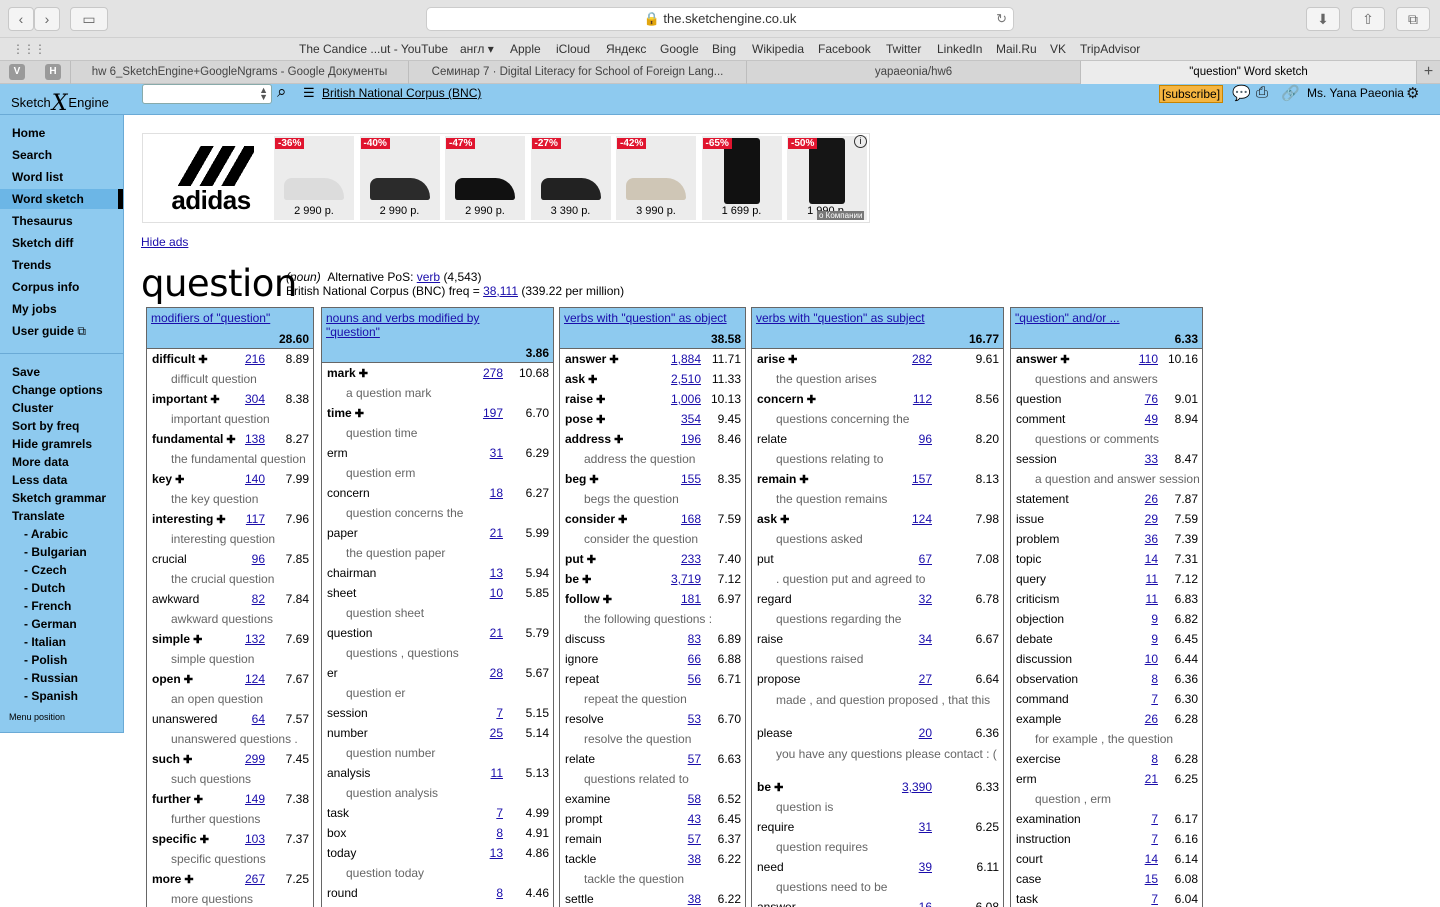  What do you see at coordinates (255, 519) in the screenshot?
I see `frequency-link: 117` at bounding box center [255, 519].